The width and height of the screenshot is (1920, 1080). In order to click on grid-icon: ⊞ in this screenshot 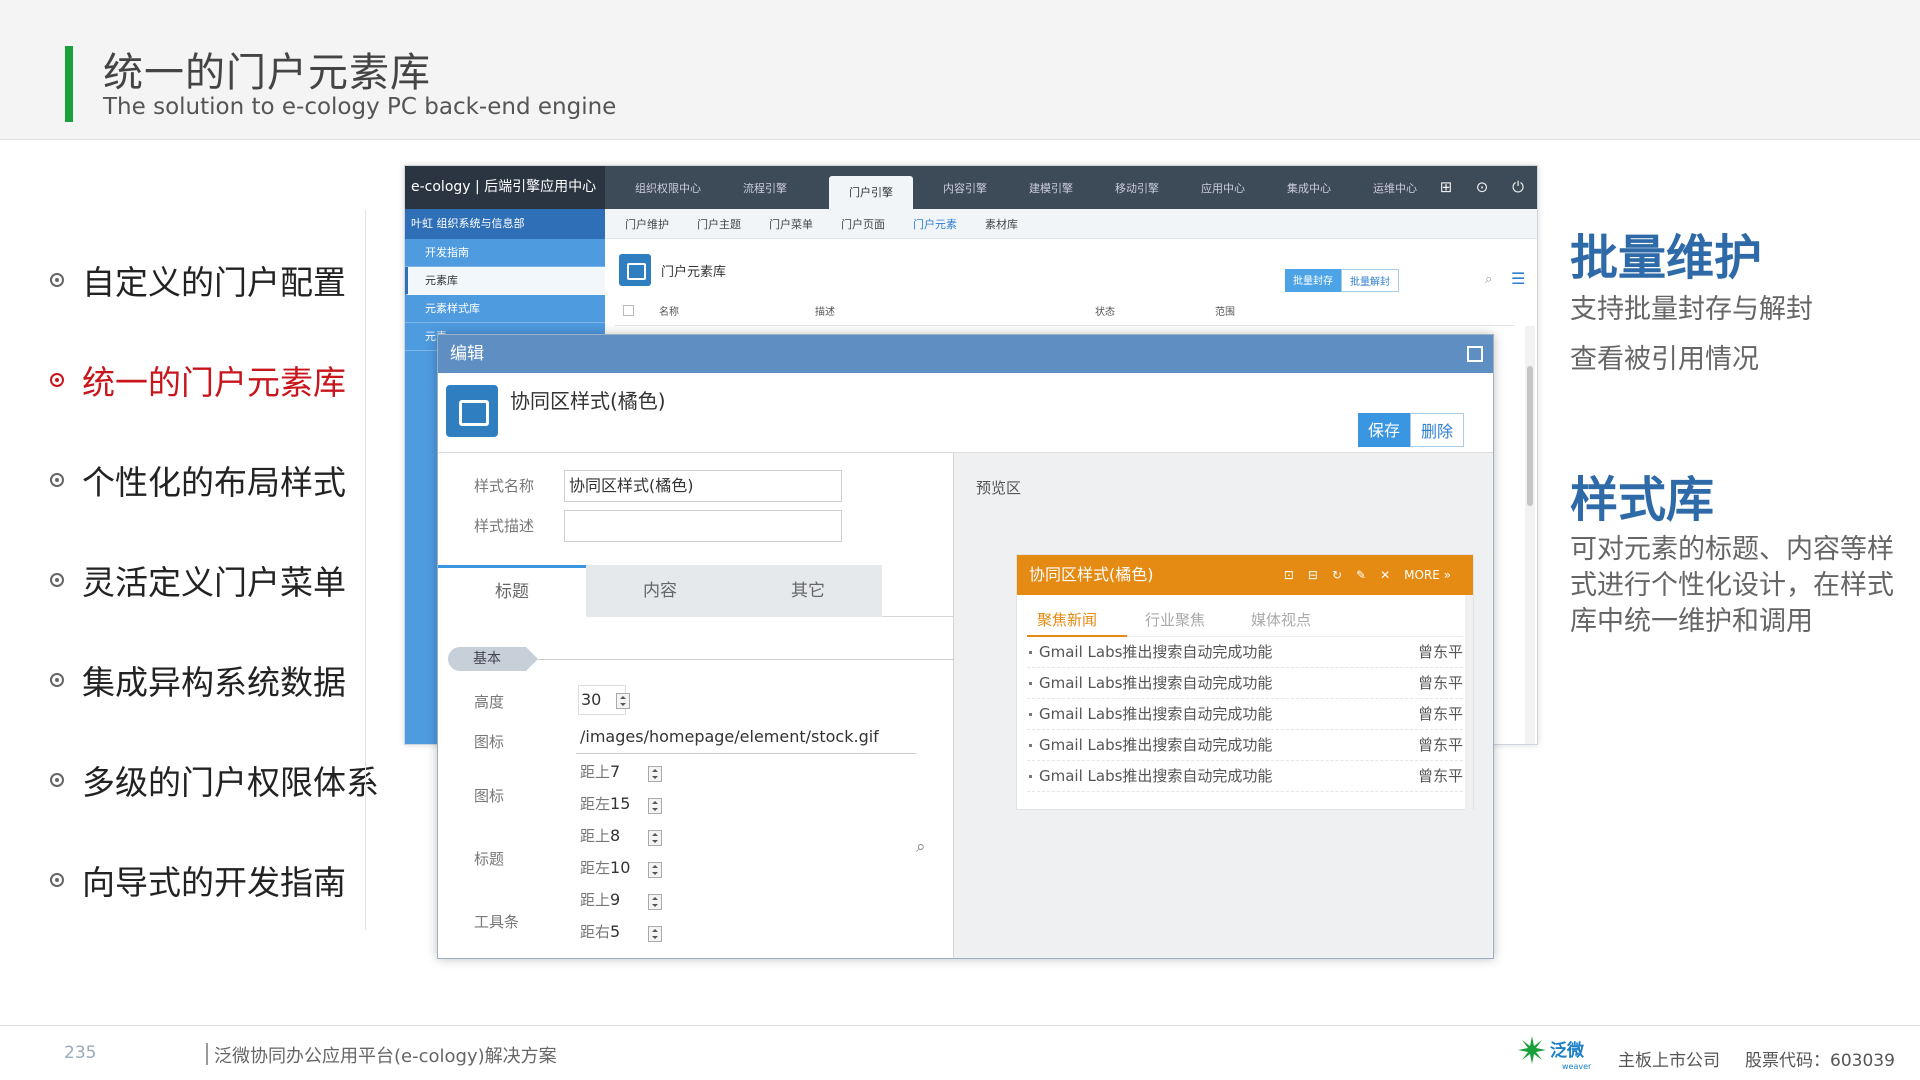, I will do `click(1446, 187)`.